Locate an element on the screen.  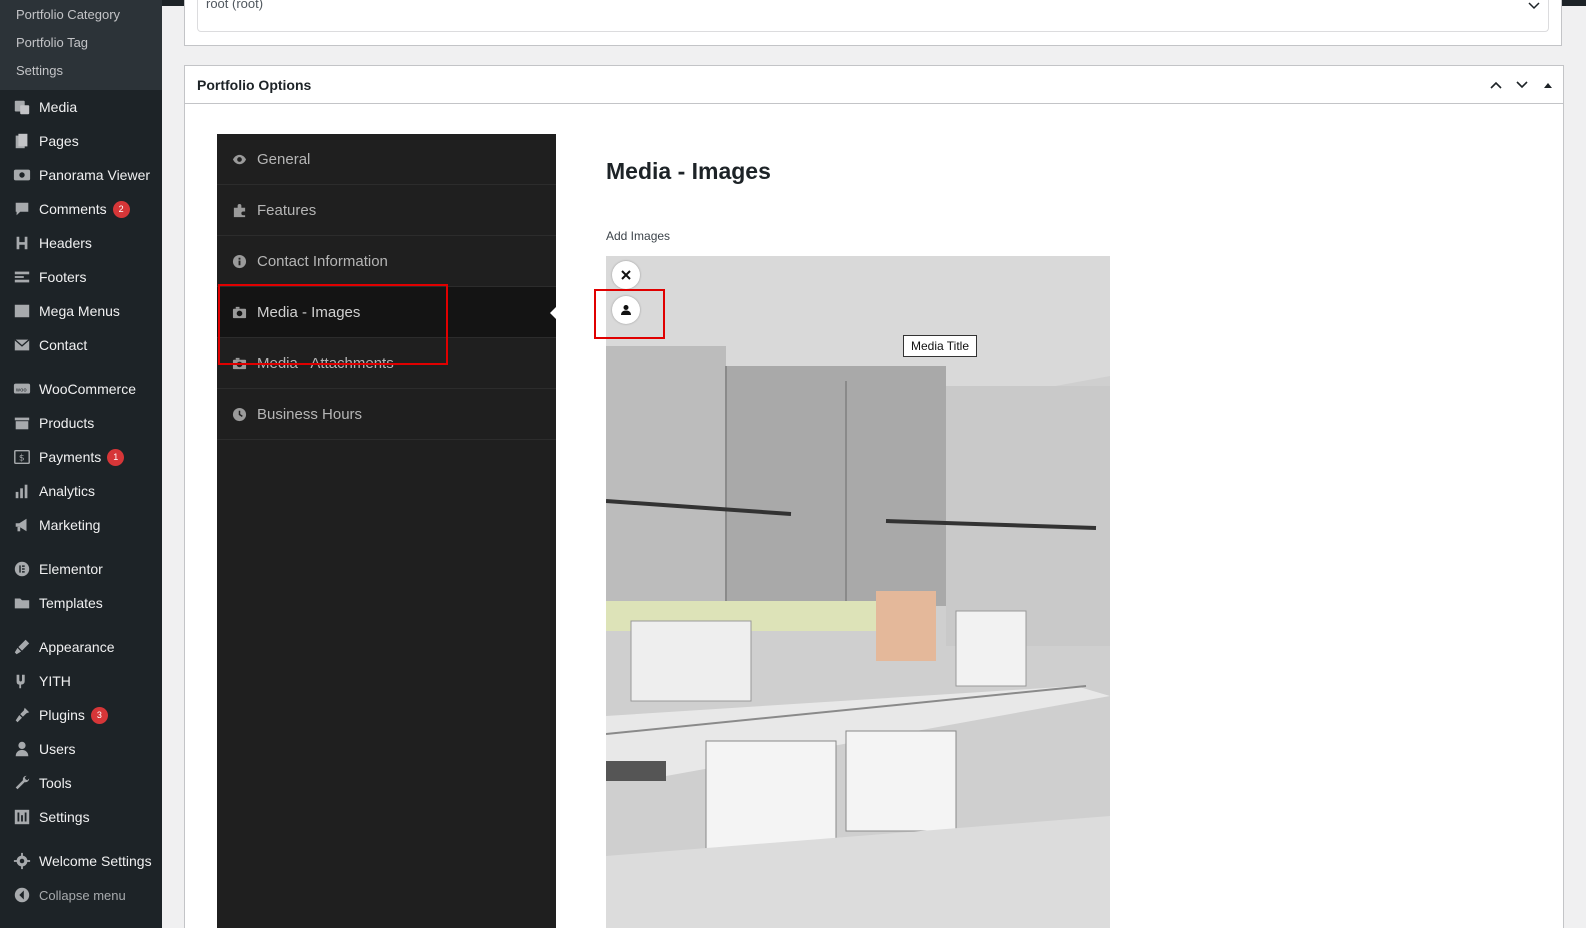
submenu-portfolio-tag: Portfolio Tag is located at coordinates (81, 44).